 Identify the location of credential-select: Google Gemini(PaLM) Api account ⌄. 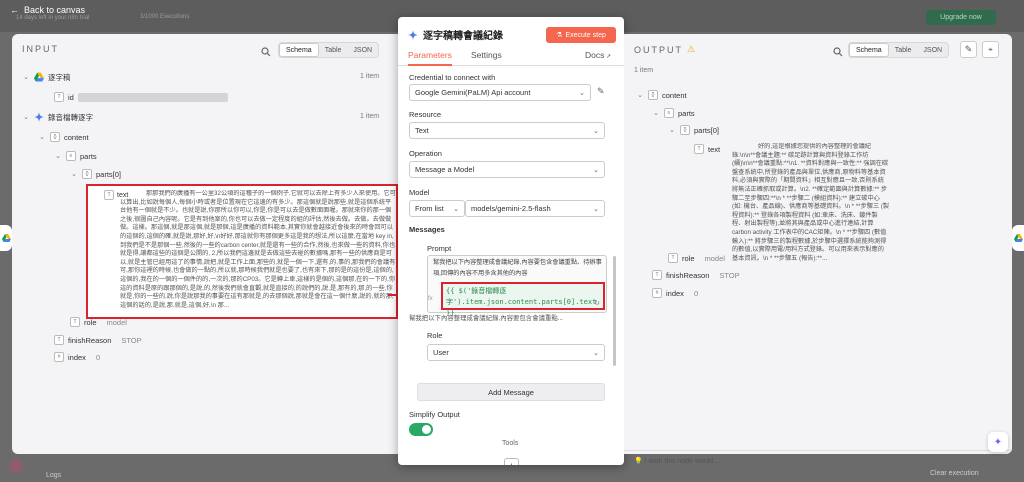
(500, 92).